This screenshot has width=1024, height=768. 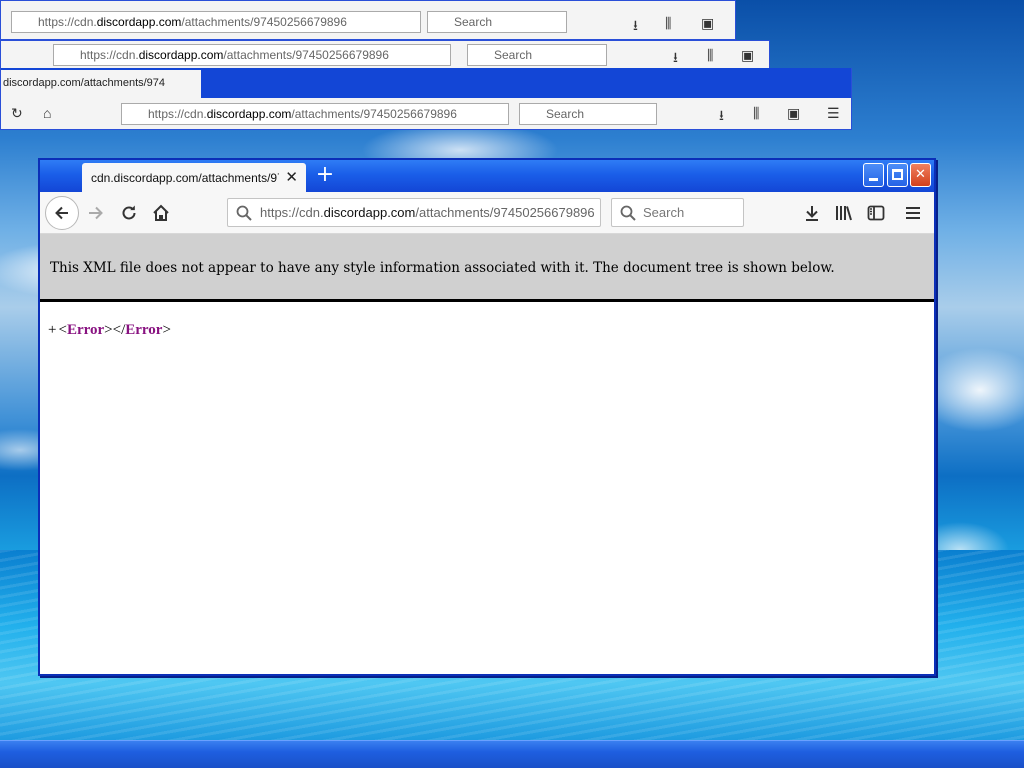 I want to click on forward-arrow-icon, so click(x=96, y=213).